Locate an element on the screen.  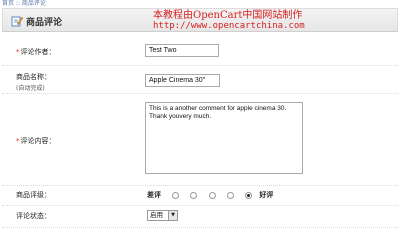
text-label: *评论内容： is located at coordinates (36, 141).